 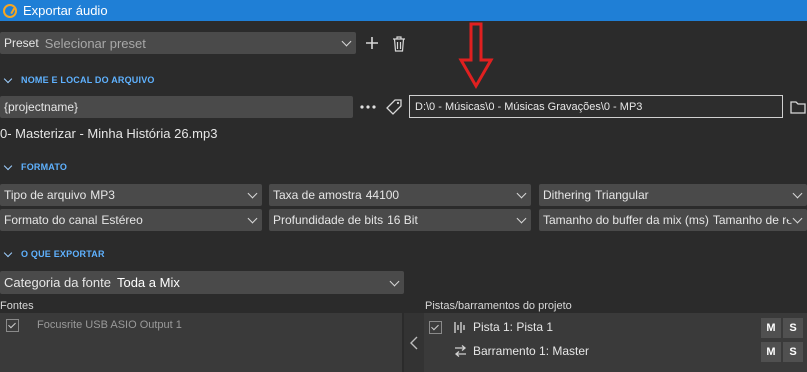 I want to click on title-bar: Exportar áudio, so click(x=403, y=10).